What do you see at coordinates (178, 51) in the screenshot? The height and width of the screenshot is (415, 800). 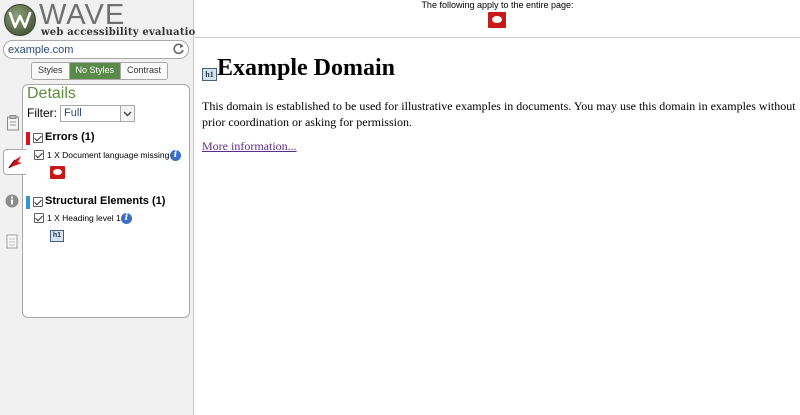 I see `refresh-icon` at bounding box center [178, 51].